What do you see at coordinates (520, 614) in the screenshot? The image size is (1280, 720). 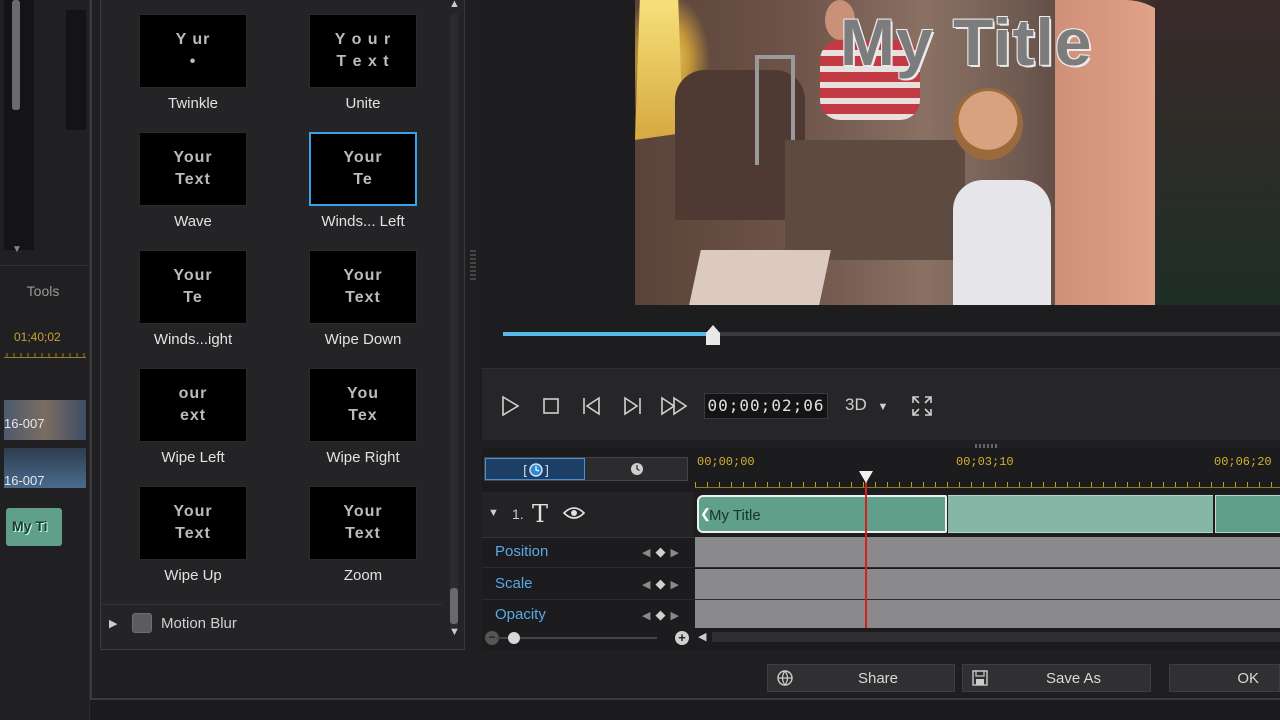 I see `keyframe-row-label: Opacity` at bounding box center [520, 614].